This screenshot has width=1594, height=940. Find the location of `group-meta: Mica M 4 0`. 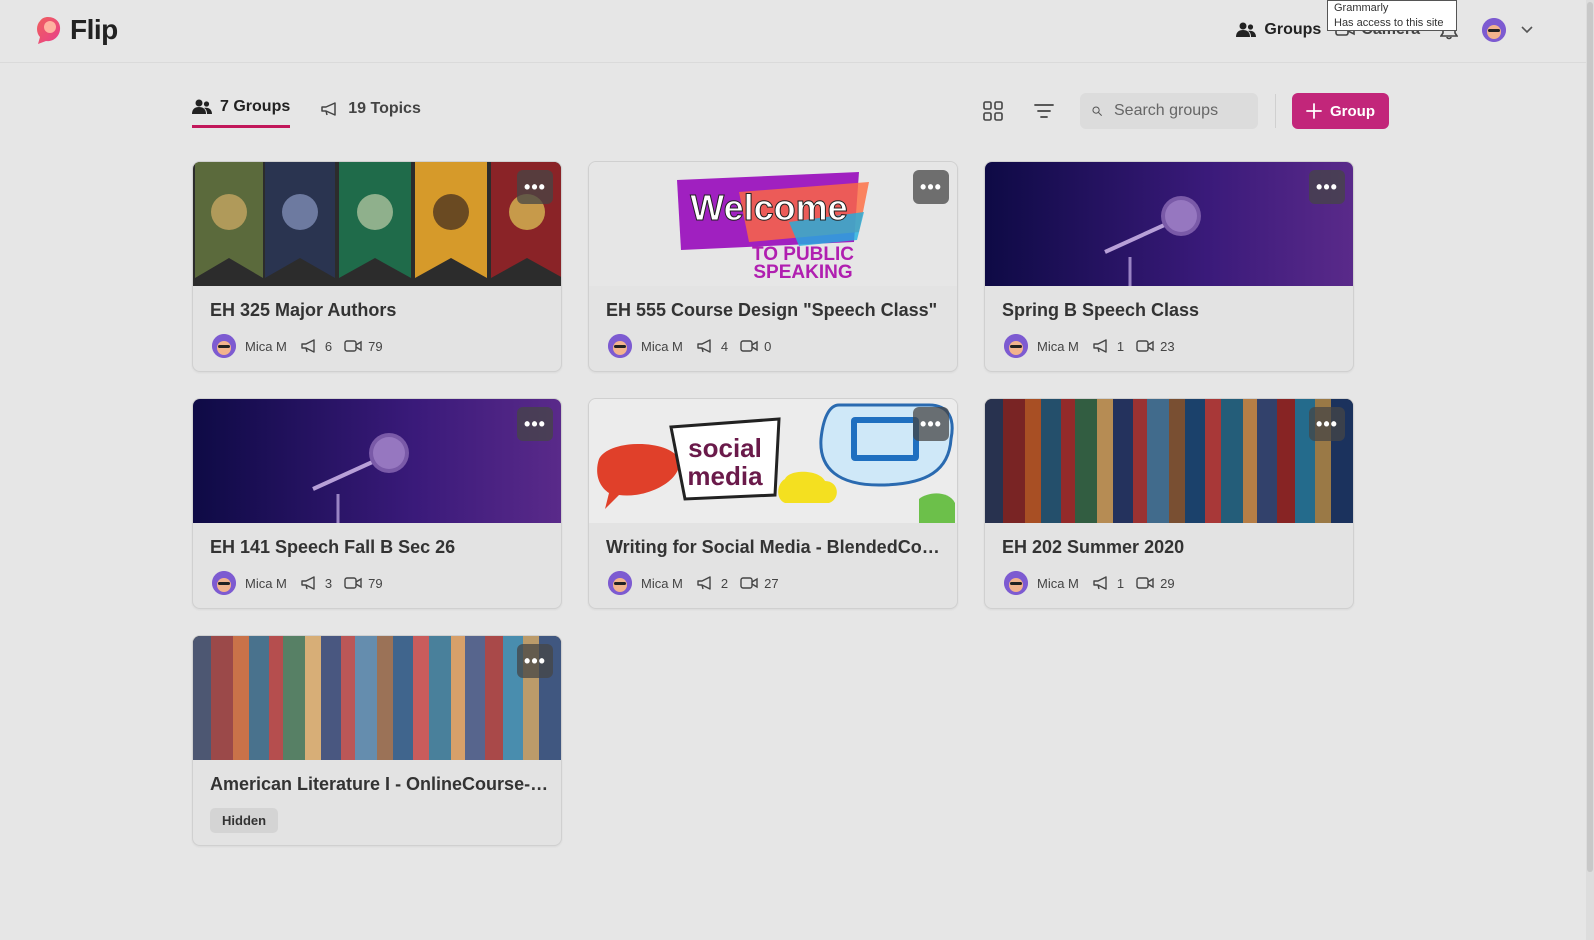

group-meta: Mica M 4 0 is located at coordinates (689, 346).